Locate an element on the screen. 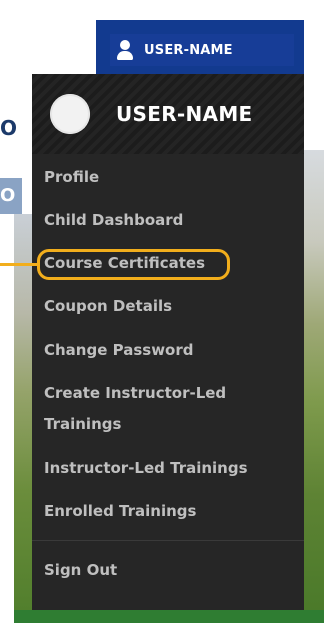  user-icon is located at coordinates (125, 50).